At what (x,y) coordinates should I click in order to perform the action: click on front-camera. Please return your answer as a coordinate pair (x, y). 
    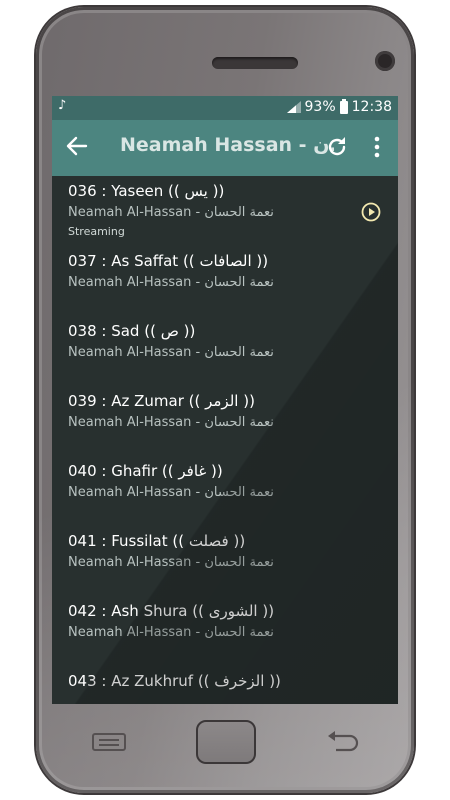
    Looking at the image, I should click on (385, 61).